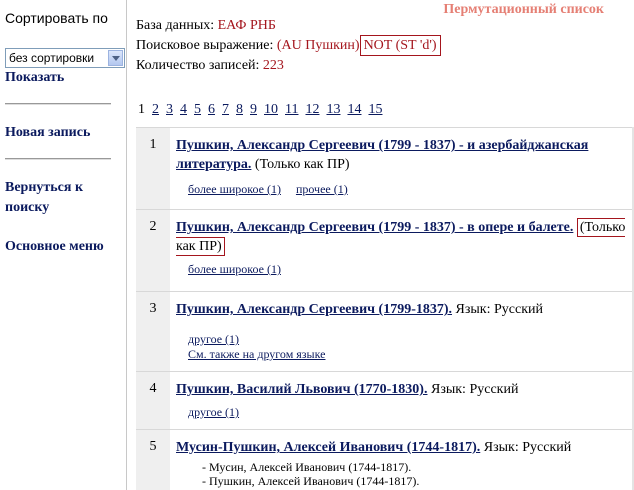 This screenshot has height=490, width=634. Describe the element at coordinates (153, 168) in the screenshot. I see `record-number: 1` at that location.